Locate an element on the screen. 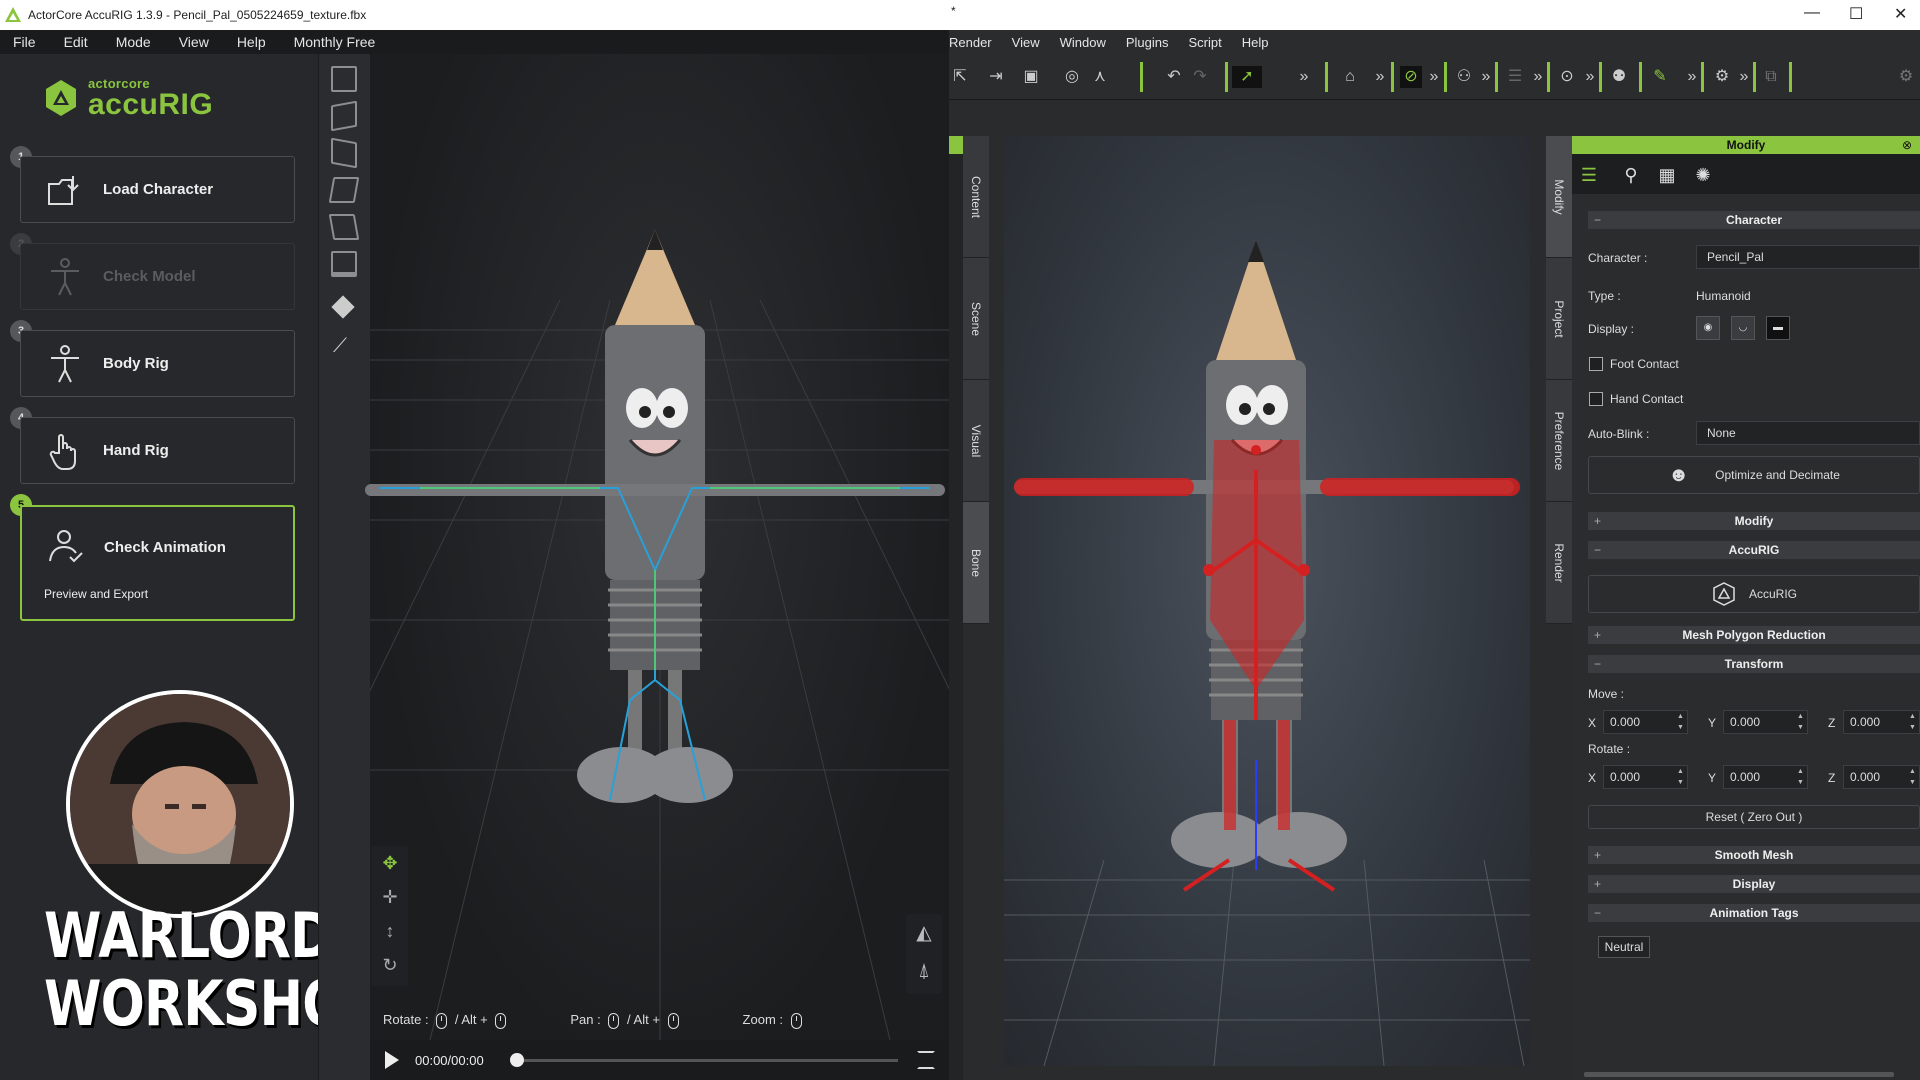 This screenshot has height=1080, width=1920. step-body-rig: Body Rig is located at coordinates (157, 363).